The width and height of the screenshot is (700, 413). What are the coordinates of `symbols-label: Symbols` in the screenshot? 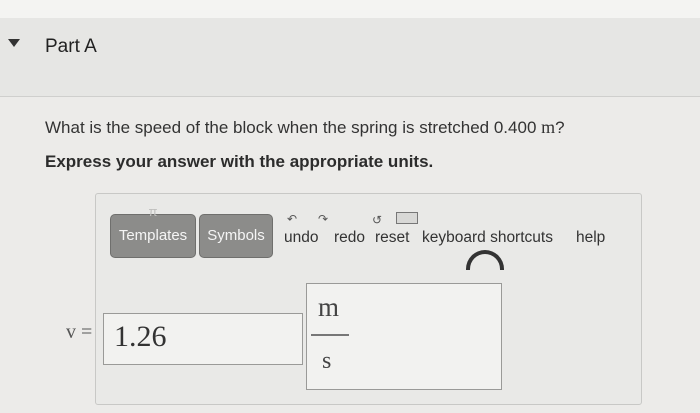 It's located at (236, 235).